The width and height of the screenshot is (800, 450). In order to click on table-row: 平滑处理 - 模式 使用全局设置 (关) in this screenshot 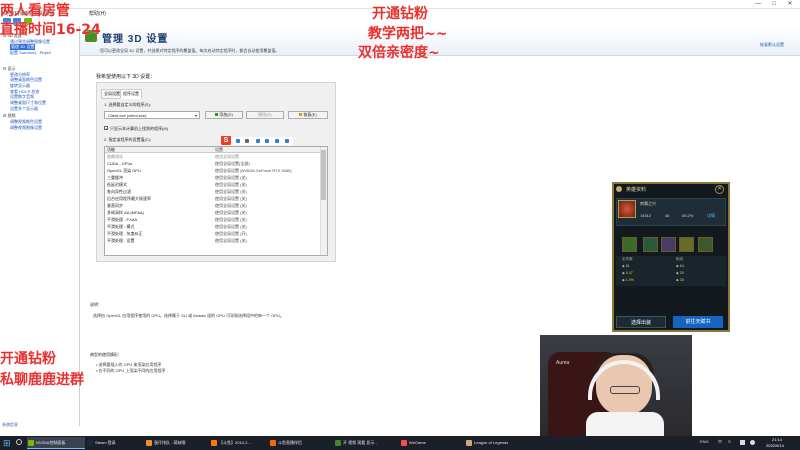, I will do `click(213, 227)`.